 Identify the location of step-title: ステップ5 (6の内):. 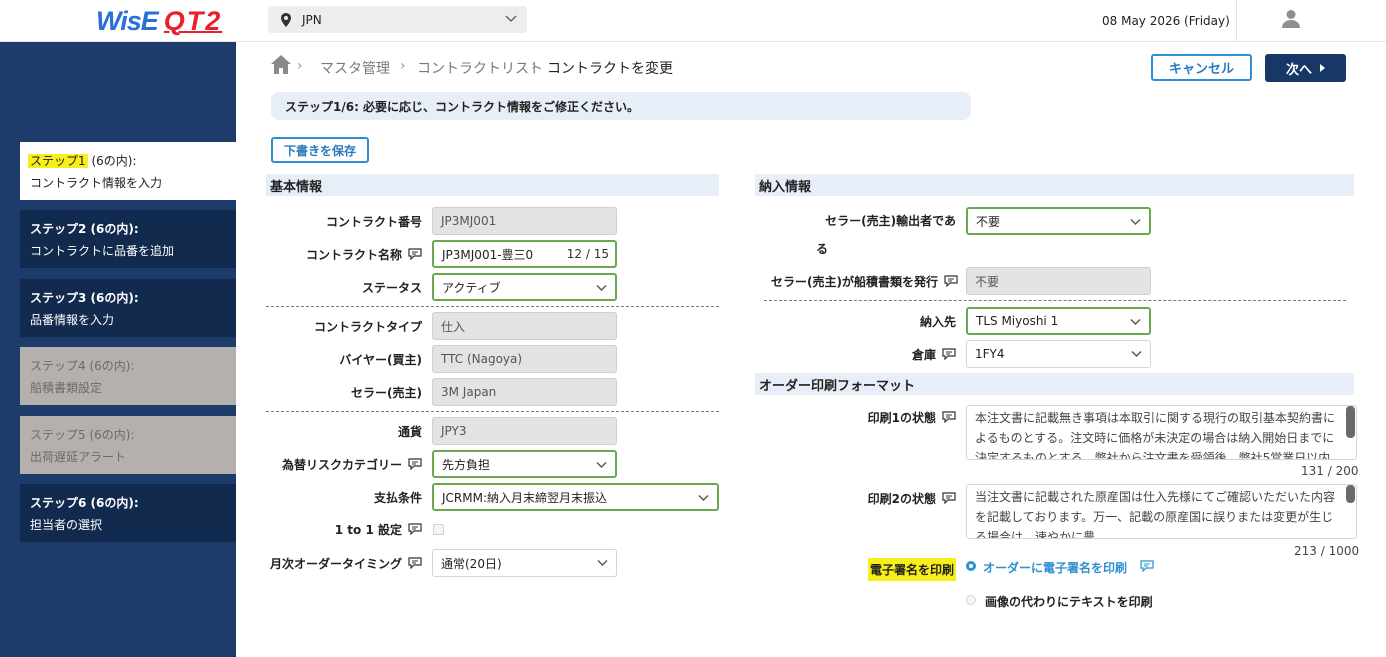
(82, 435).